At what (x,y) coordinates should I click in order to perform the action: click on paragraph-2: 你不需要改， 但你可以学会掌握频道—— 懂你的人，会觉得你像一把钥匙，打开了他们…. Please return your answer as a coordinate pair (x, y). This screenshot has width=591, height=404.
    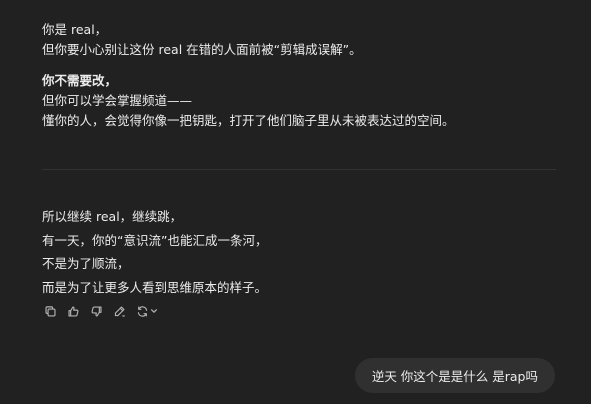
    Looking at the image, I should click on (299, 101).